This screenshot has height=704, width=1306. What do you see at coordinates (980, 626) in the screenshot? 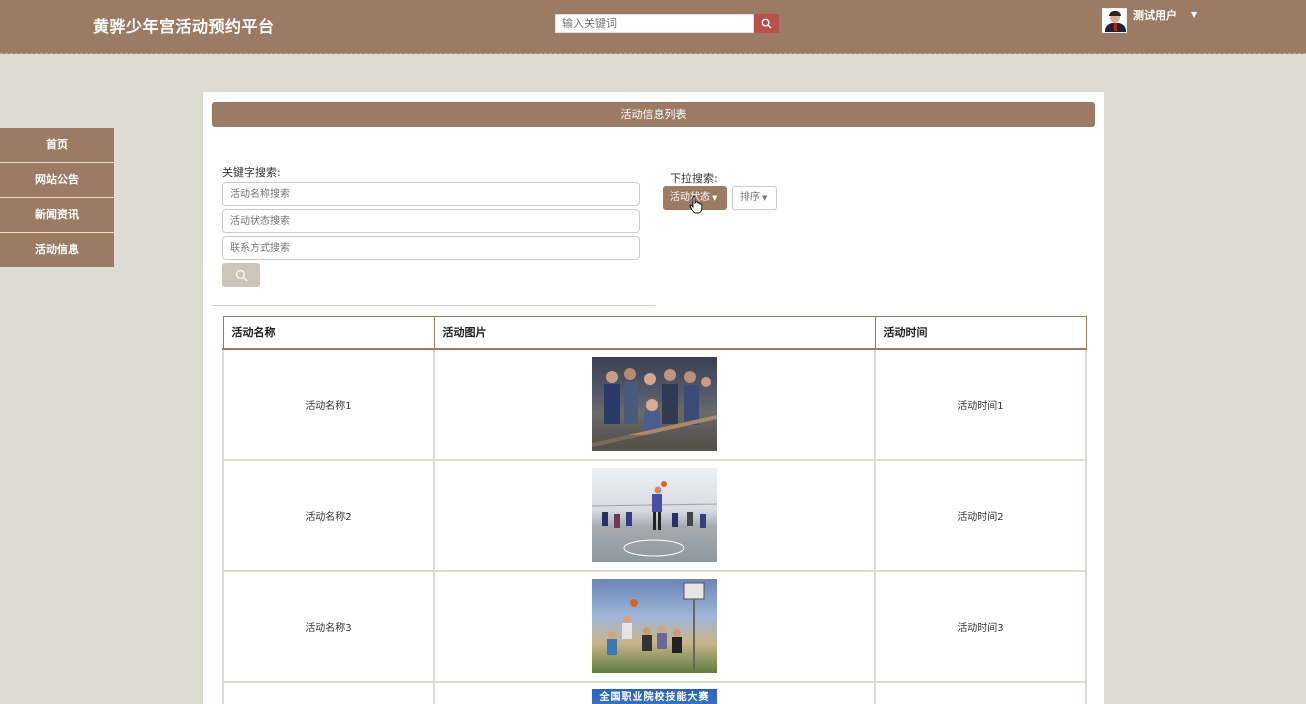
I see `activity-time-cell: 活动时间3` at bounding box center [980, 626].